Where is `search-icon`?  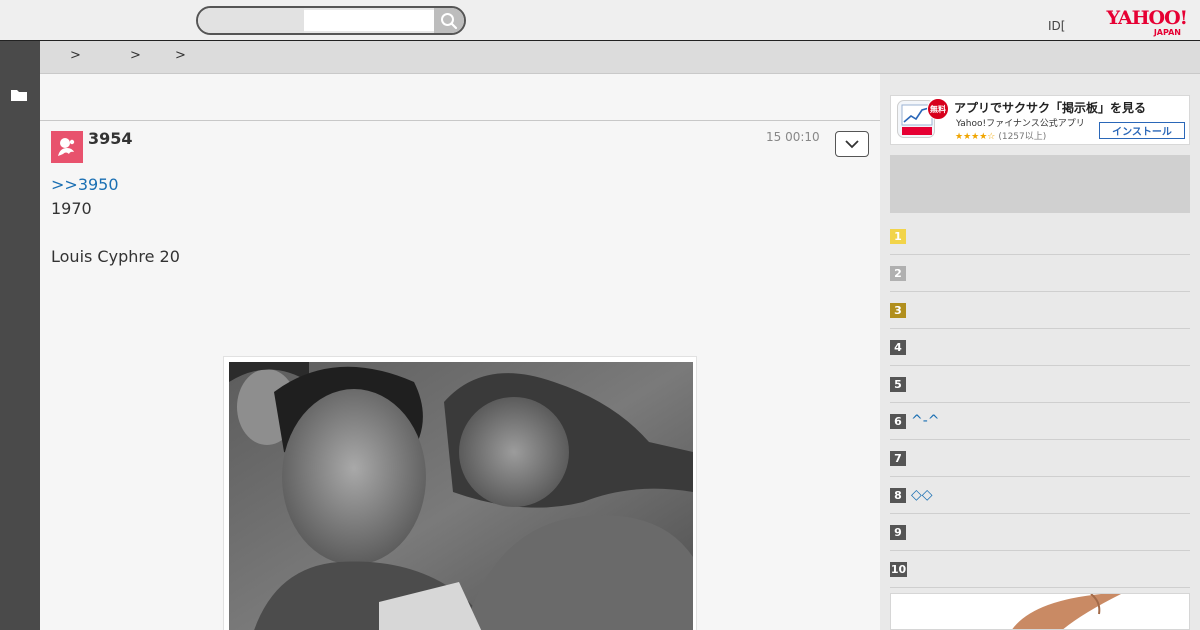 search-icon is located at coordinates (449, 20).